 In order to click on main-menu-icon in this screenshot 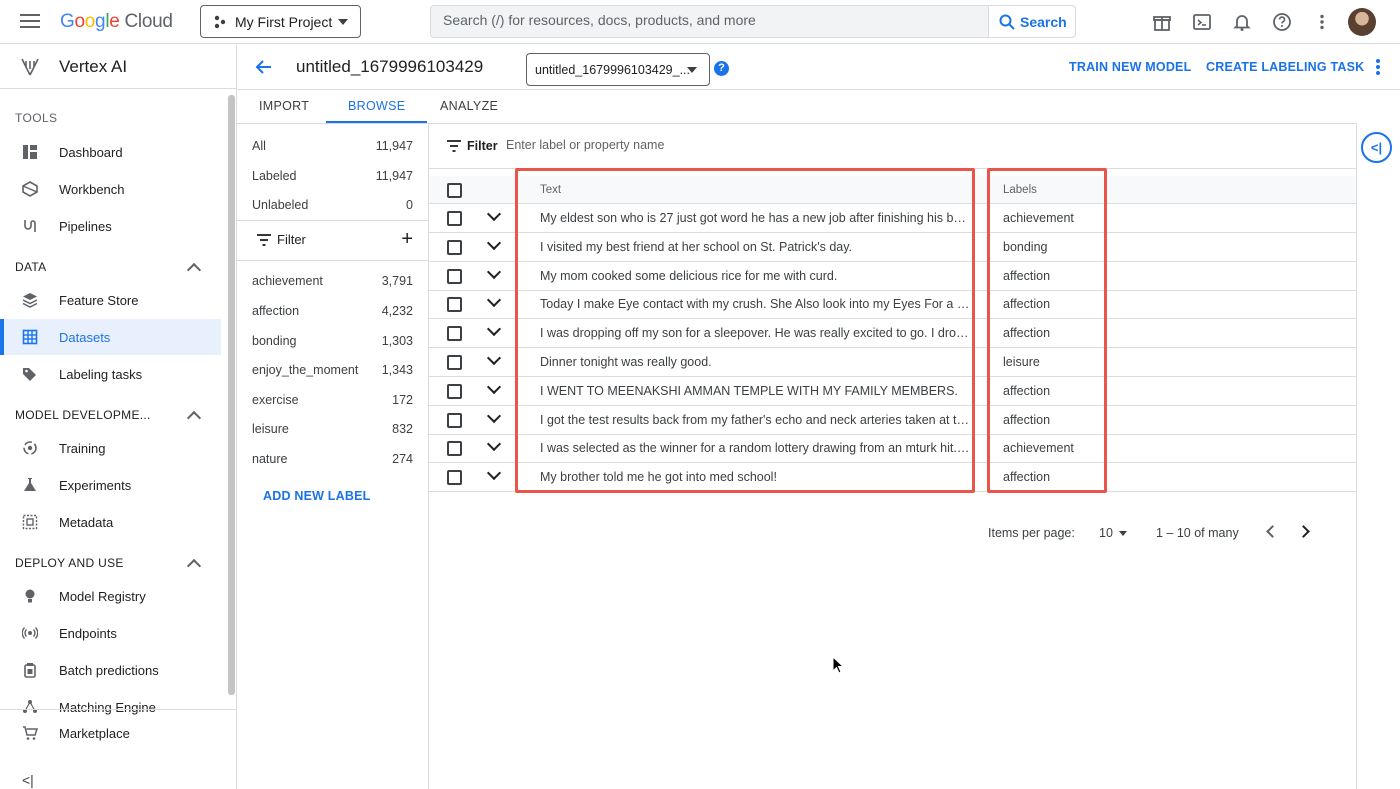, I will do `click(30, 22)`.